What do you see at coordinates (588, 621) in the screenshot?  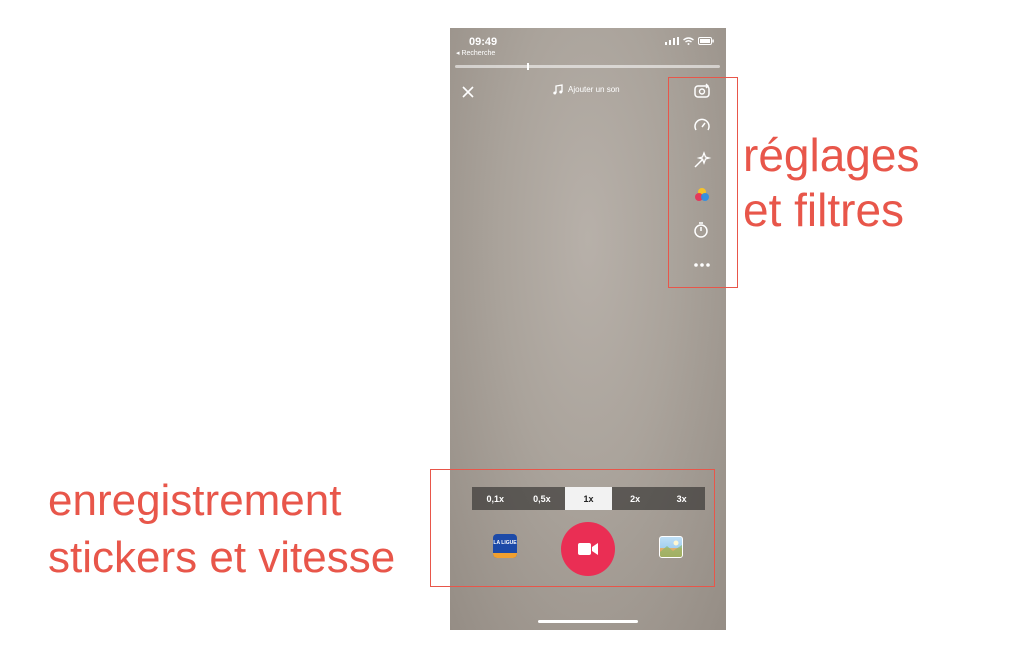 I see `home-indicator` at bounding box center [588, 621].